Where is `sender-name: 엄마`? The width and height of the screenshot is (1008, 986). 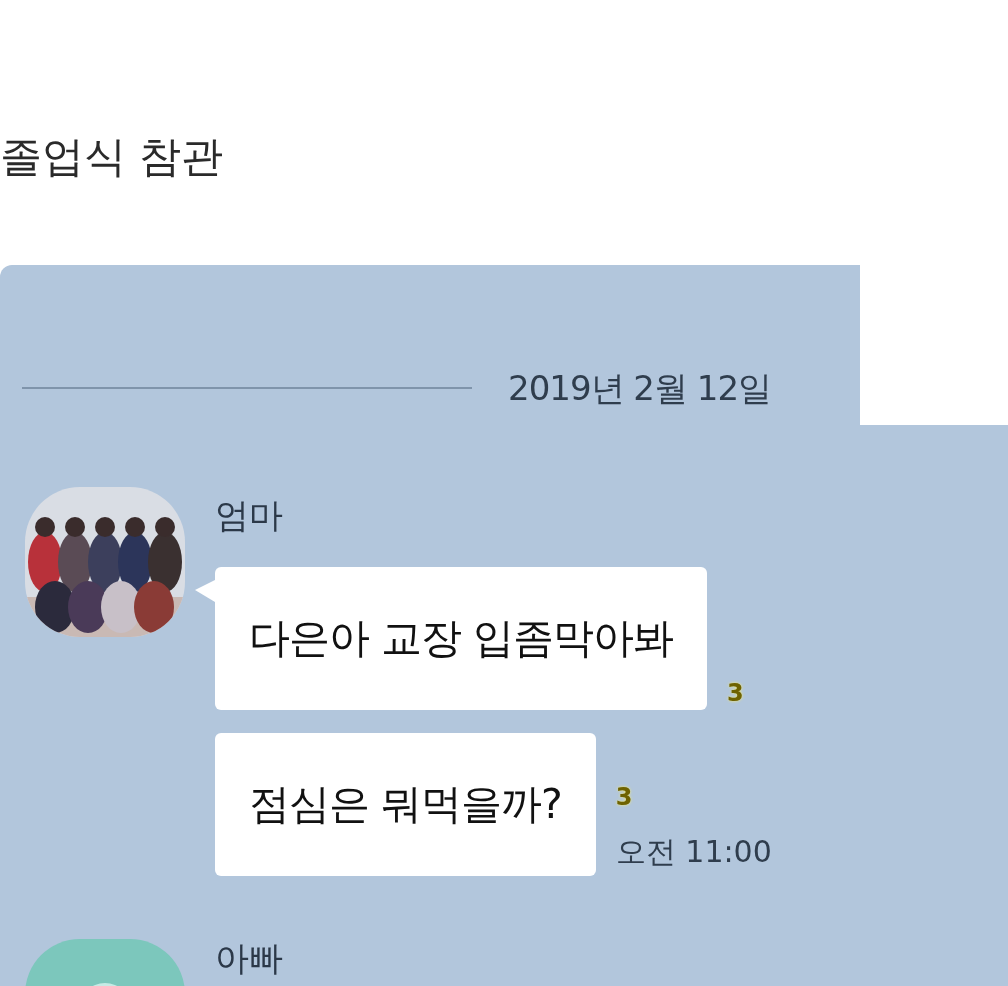
sender-name: 엄마 is located at coordinates (249, 515).